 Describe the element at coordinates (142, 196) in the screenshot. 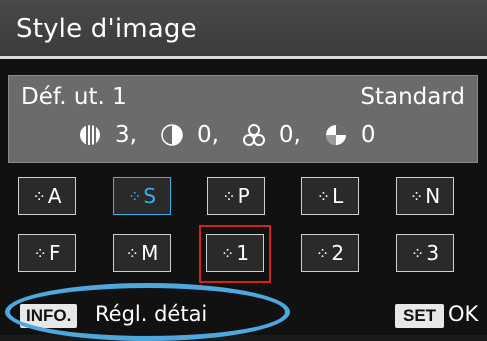

I see `style-button-standard: ⁘ S` at that location.